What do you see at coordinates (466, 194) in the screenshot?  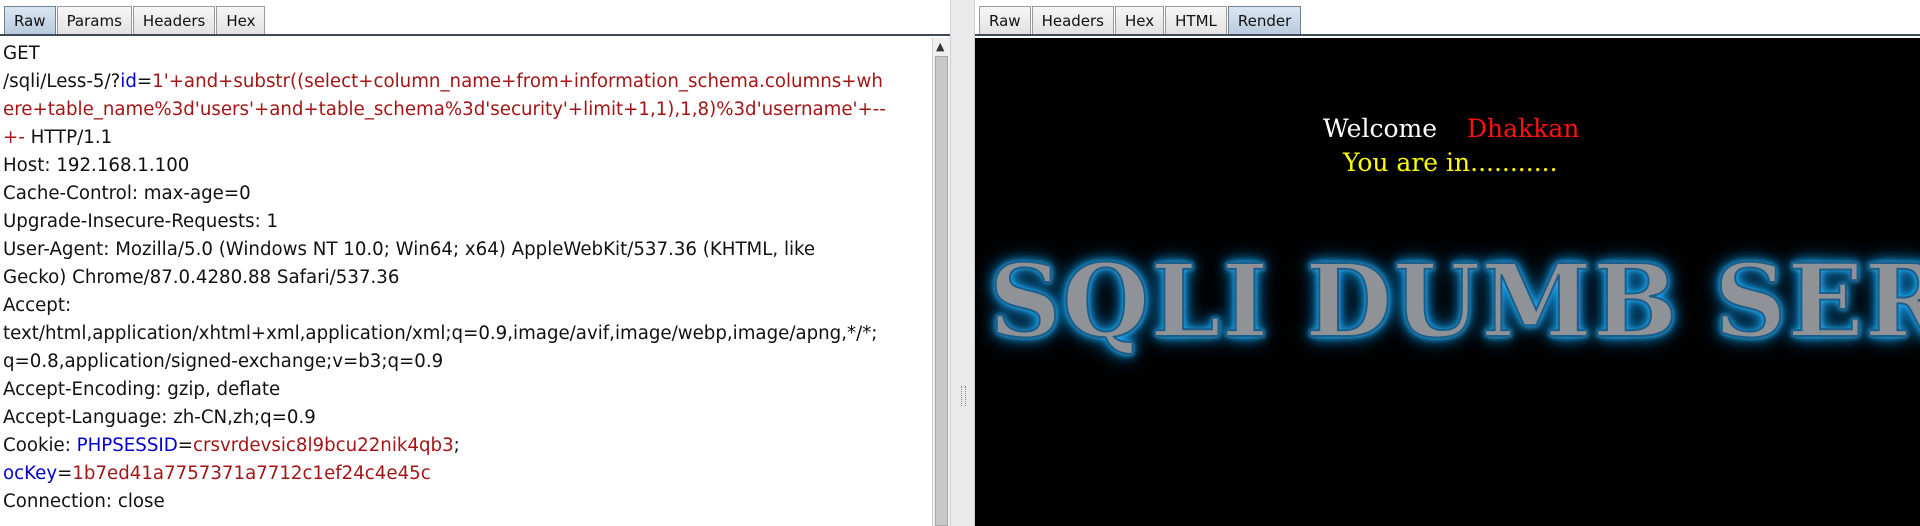 I see `request-line: Cache-Control: max-age=0` at bounding box center [466, 194].